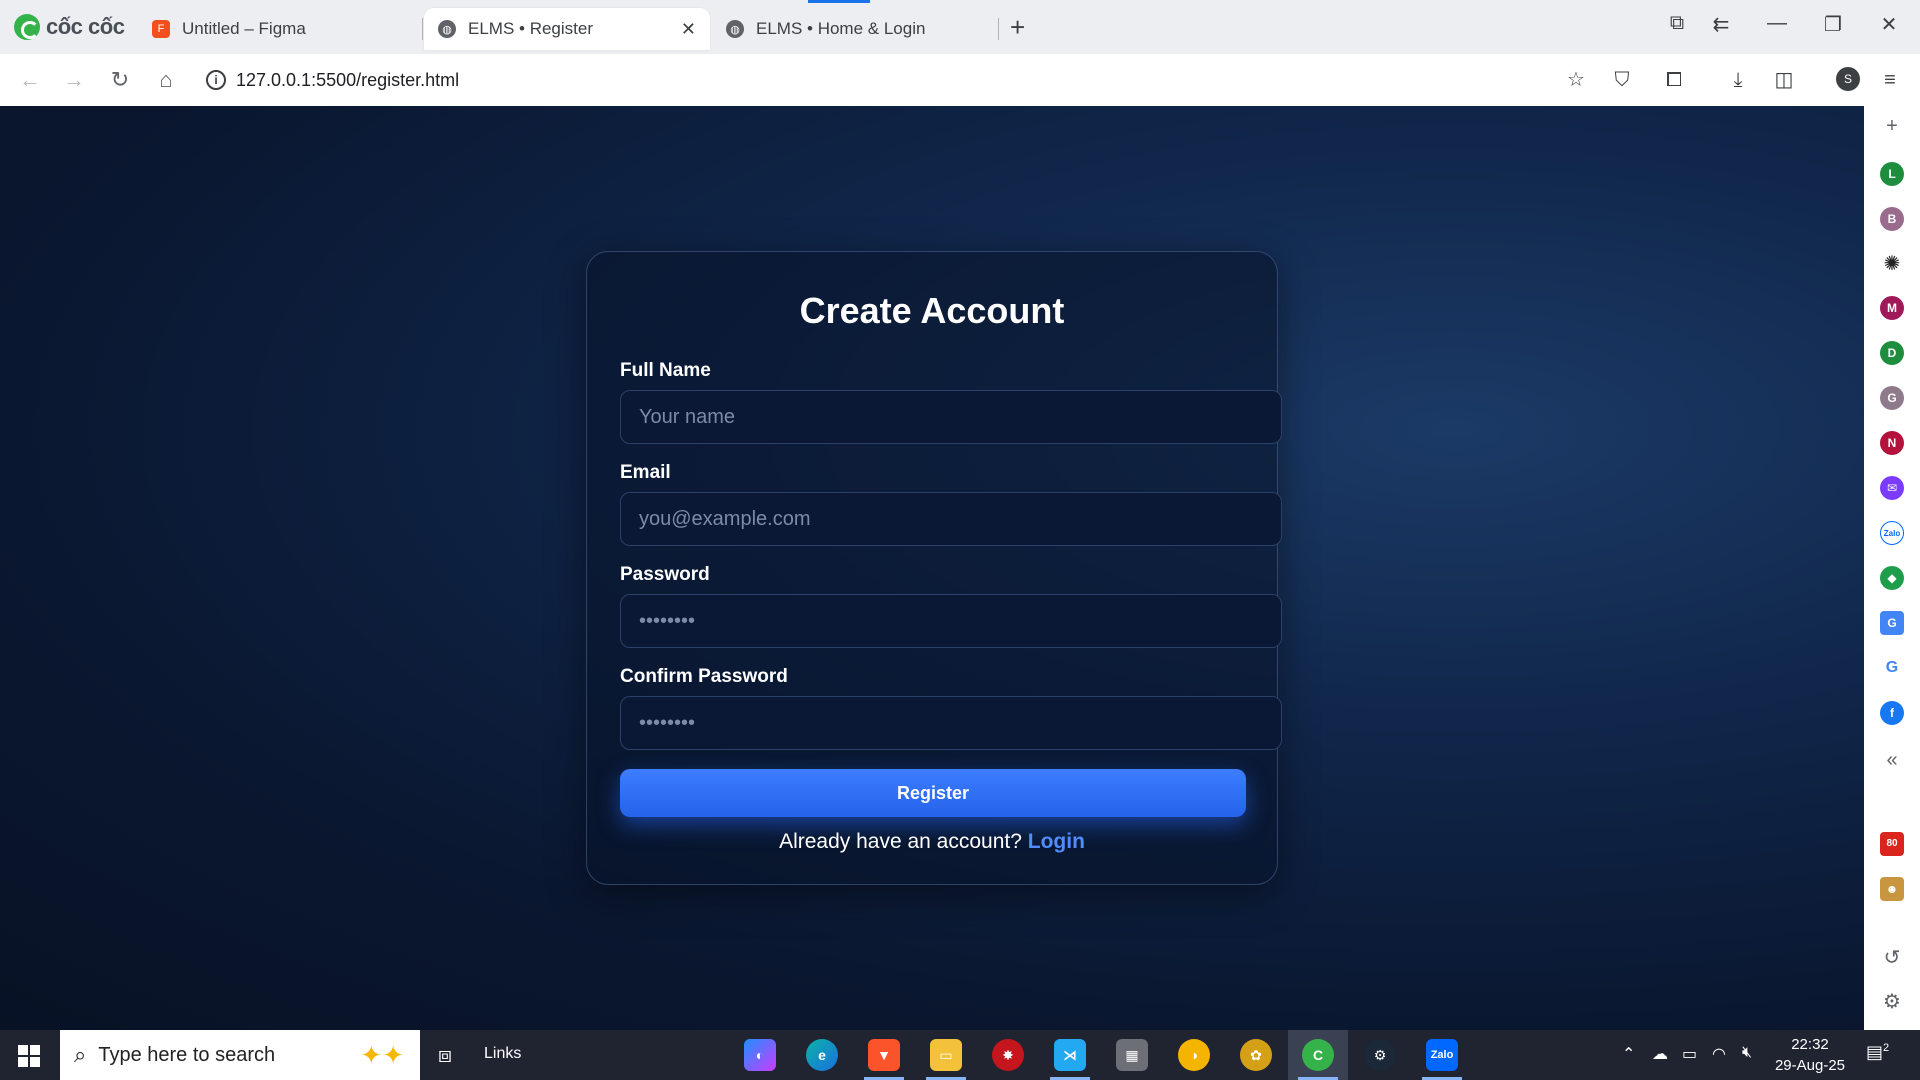 This screenshot has height=1080, width=1920. I want to click on messenger-icon: ✉, so click(1892, 488).